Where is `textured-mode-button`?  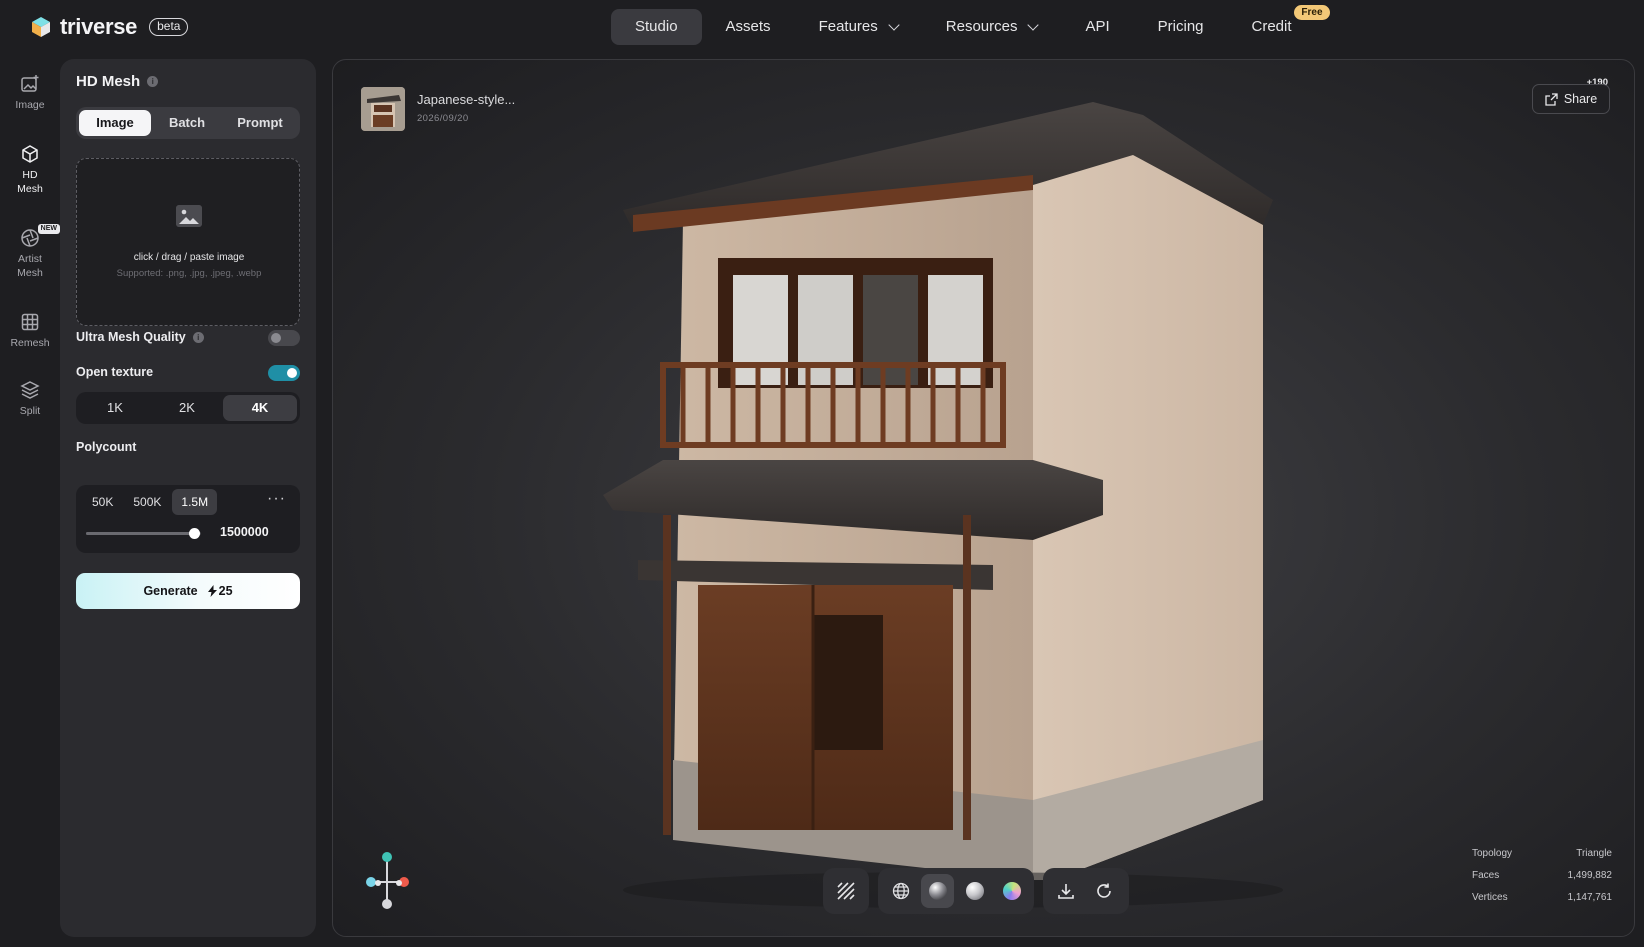 textured-mode-button is located at coordinates (937, 891).